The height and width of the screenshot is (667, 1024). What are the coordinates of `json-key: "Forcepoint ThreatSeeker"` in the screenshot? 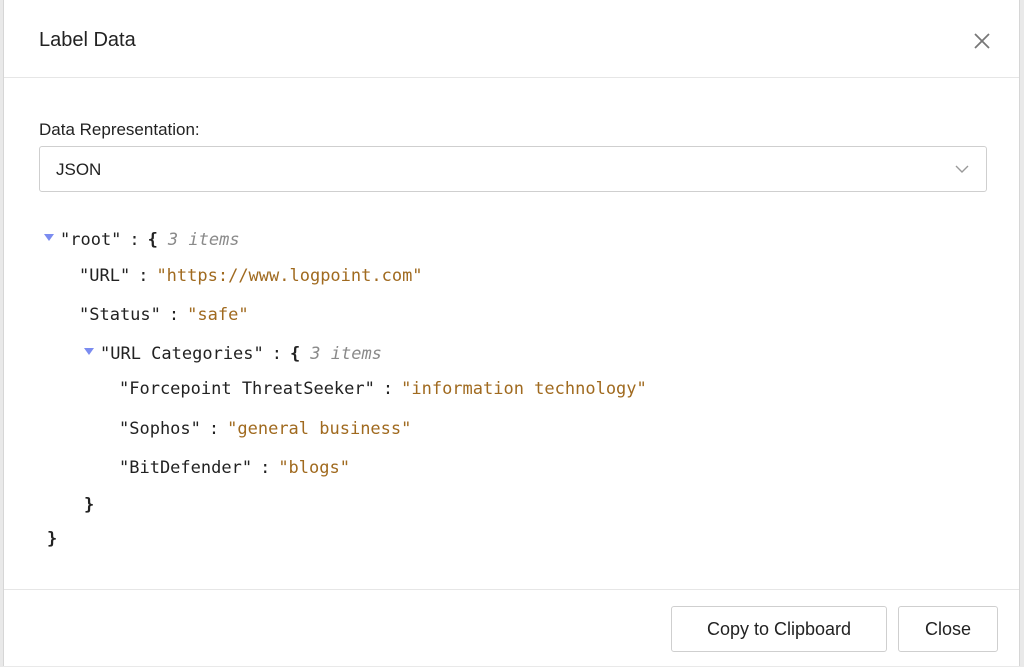 It's located at (247, 389).